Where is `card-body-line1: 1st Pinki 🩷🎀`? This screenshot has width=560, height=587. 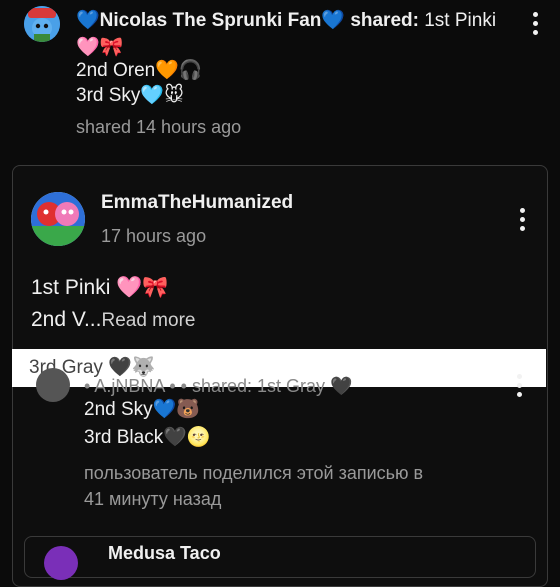
card-body-line1: 1st Pinki 🩷🎀 is located at coordinates (100, 287).